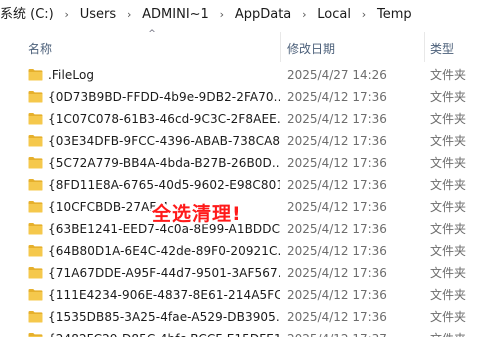 The image size is (486, 337). Describe the element at coordinates (197, 214) in the screenshot. I see `annotation-overlay-text: 全选清理!` at that location.